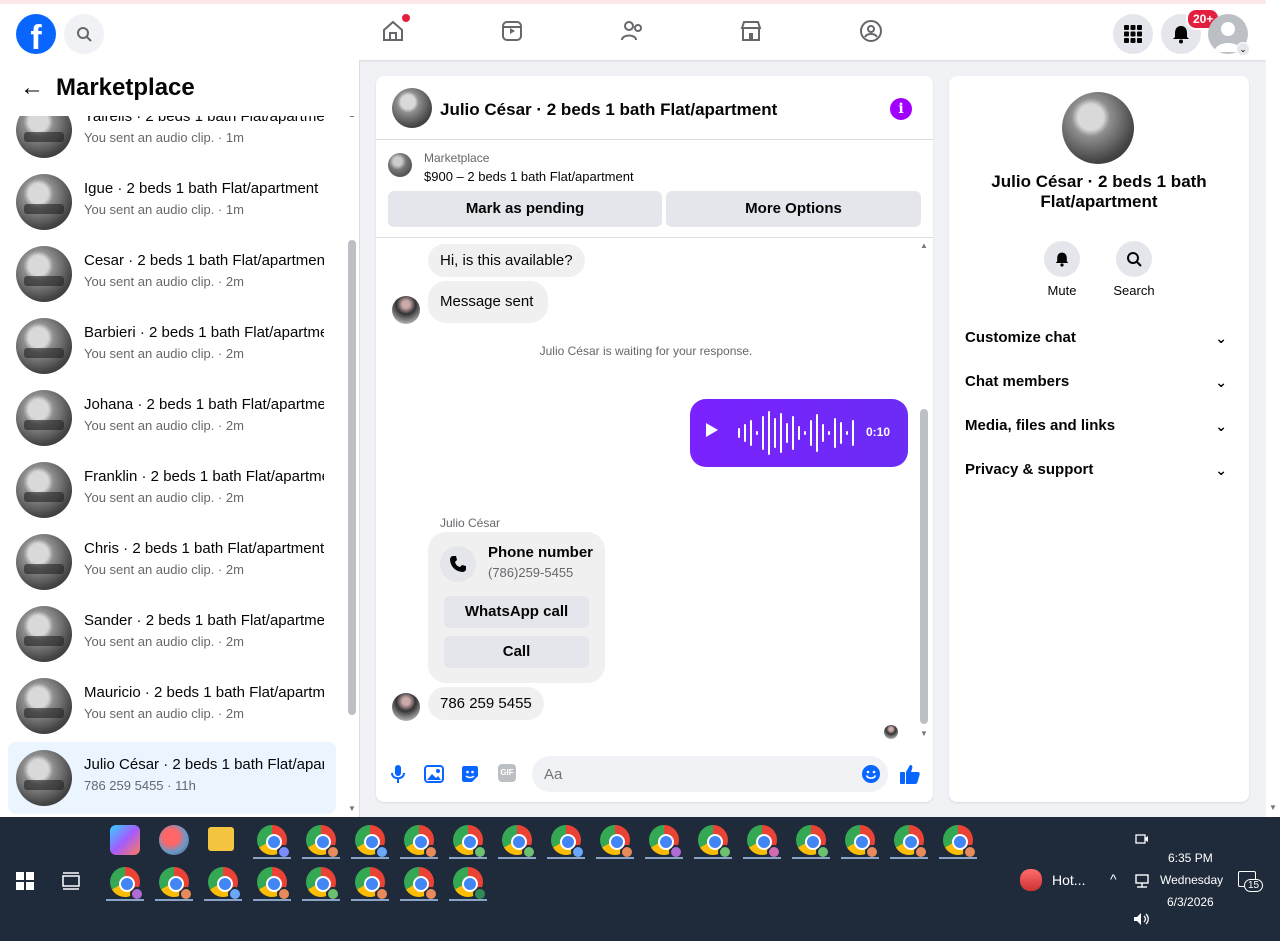 The width and height of the screenshot is (1280, 941). Describe the element at coordinates (398, 774) in the screenshot. I see `microphone-icon` at that location.